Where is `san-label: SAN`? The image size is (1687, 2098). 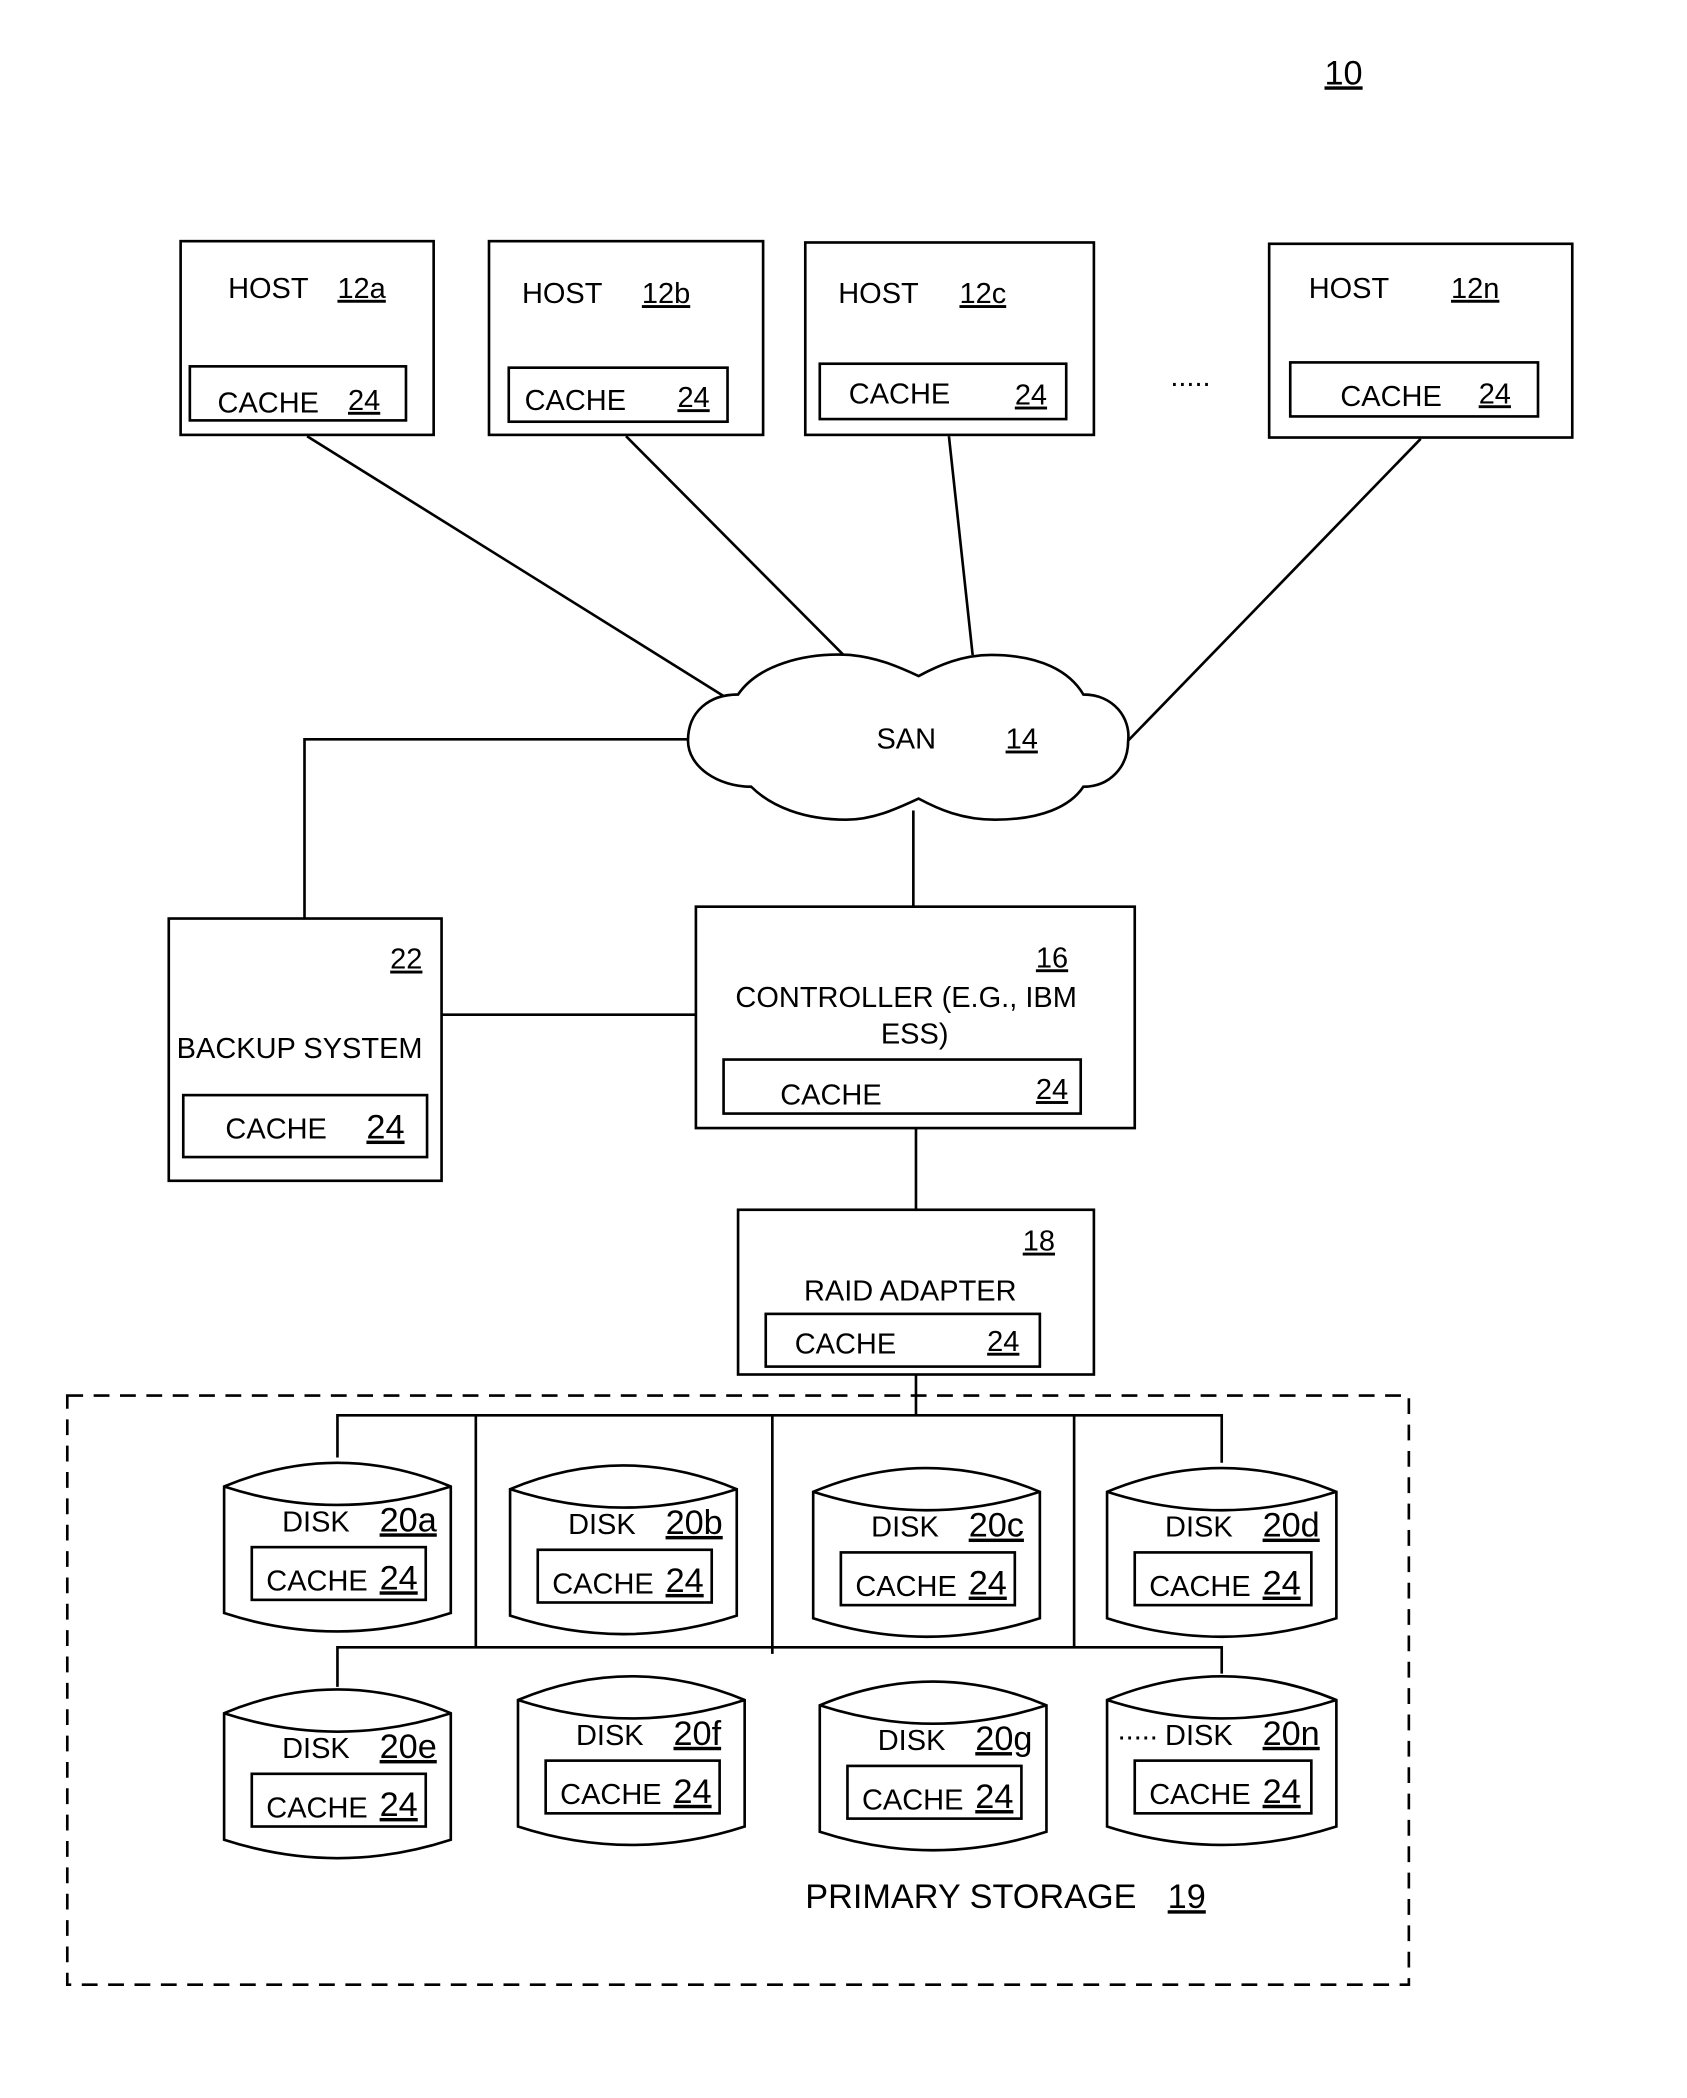 san-label: SAN is located at coordinates (906, 740).